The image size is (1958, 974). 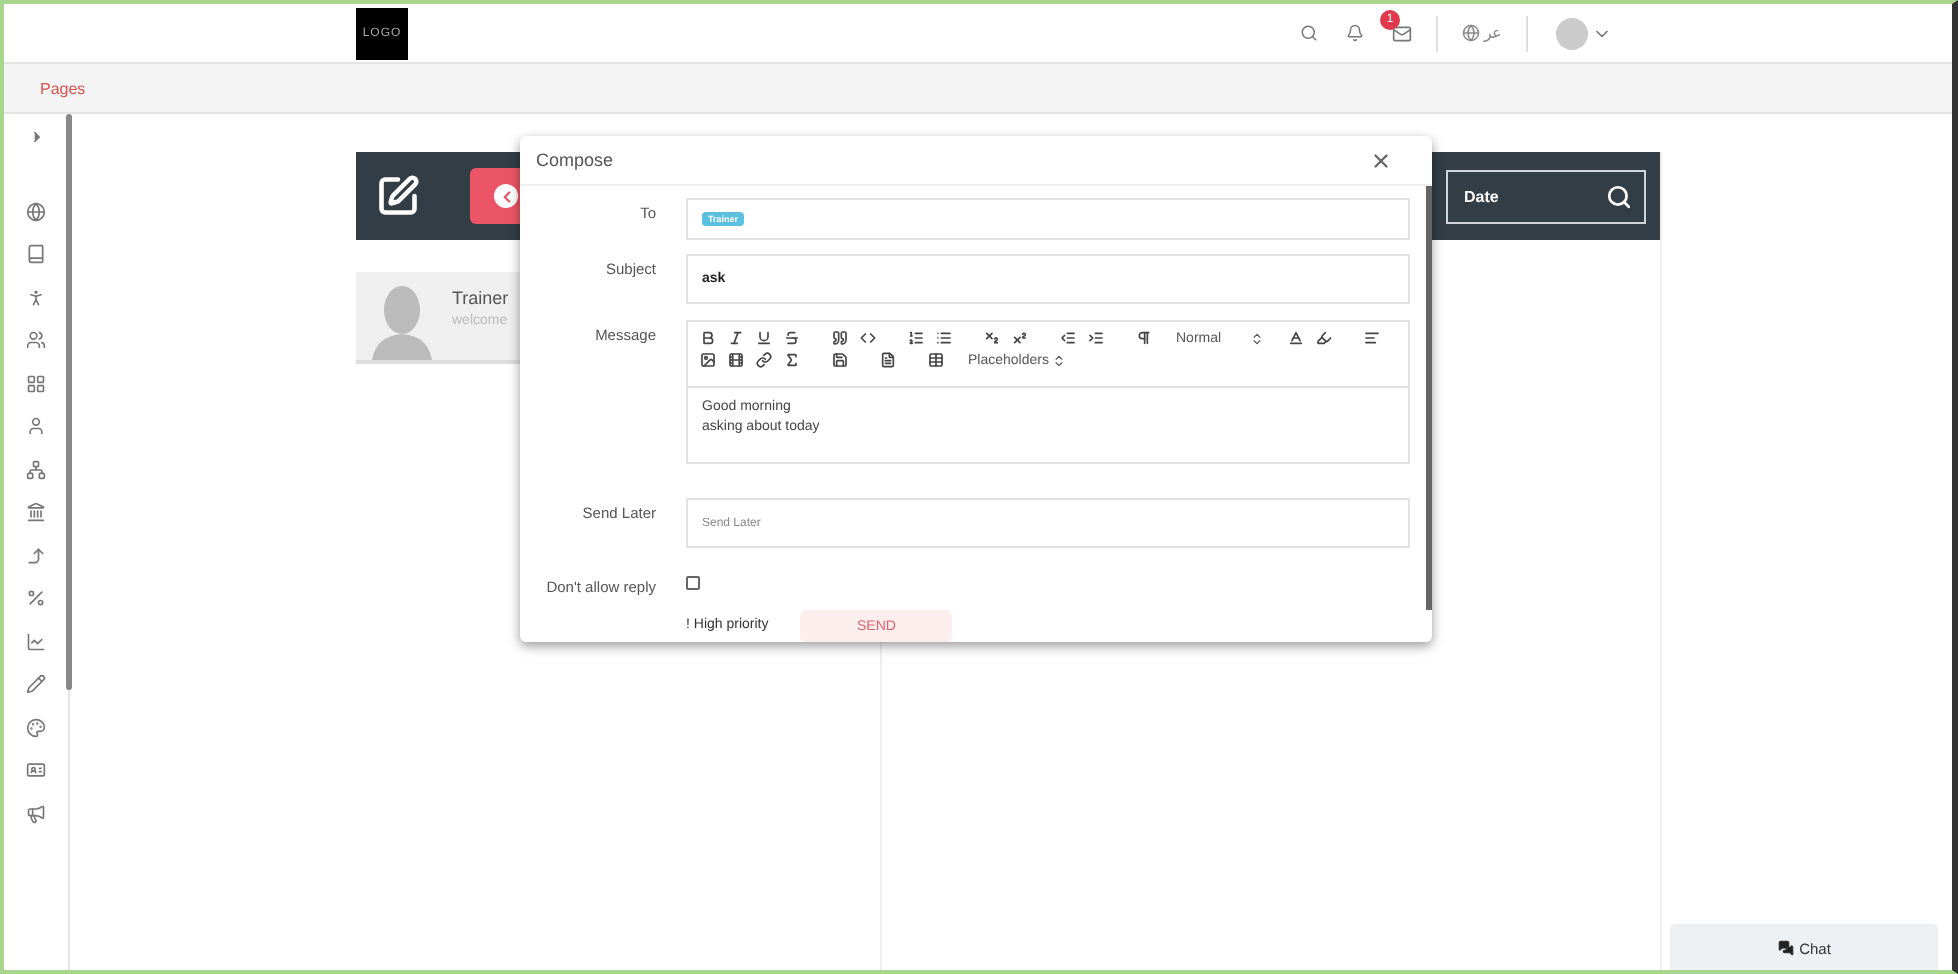 What do you see at coordinates (36, 555) in the screenshot?
I see `turn-arrow-icon` at bounding box center [36, 555].